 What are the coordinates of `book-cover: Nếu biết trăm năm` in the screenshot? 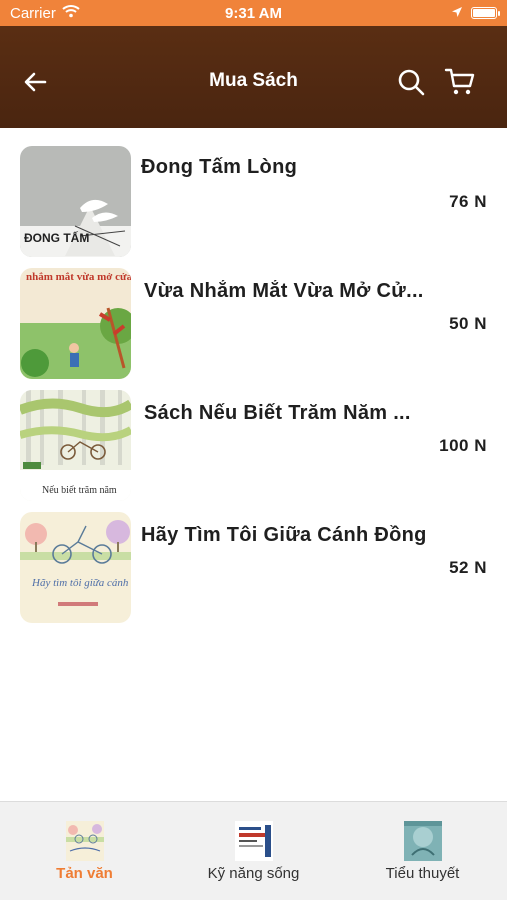 It's located at (75, 445).